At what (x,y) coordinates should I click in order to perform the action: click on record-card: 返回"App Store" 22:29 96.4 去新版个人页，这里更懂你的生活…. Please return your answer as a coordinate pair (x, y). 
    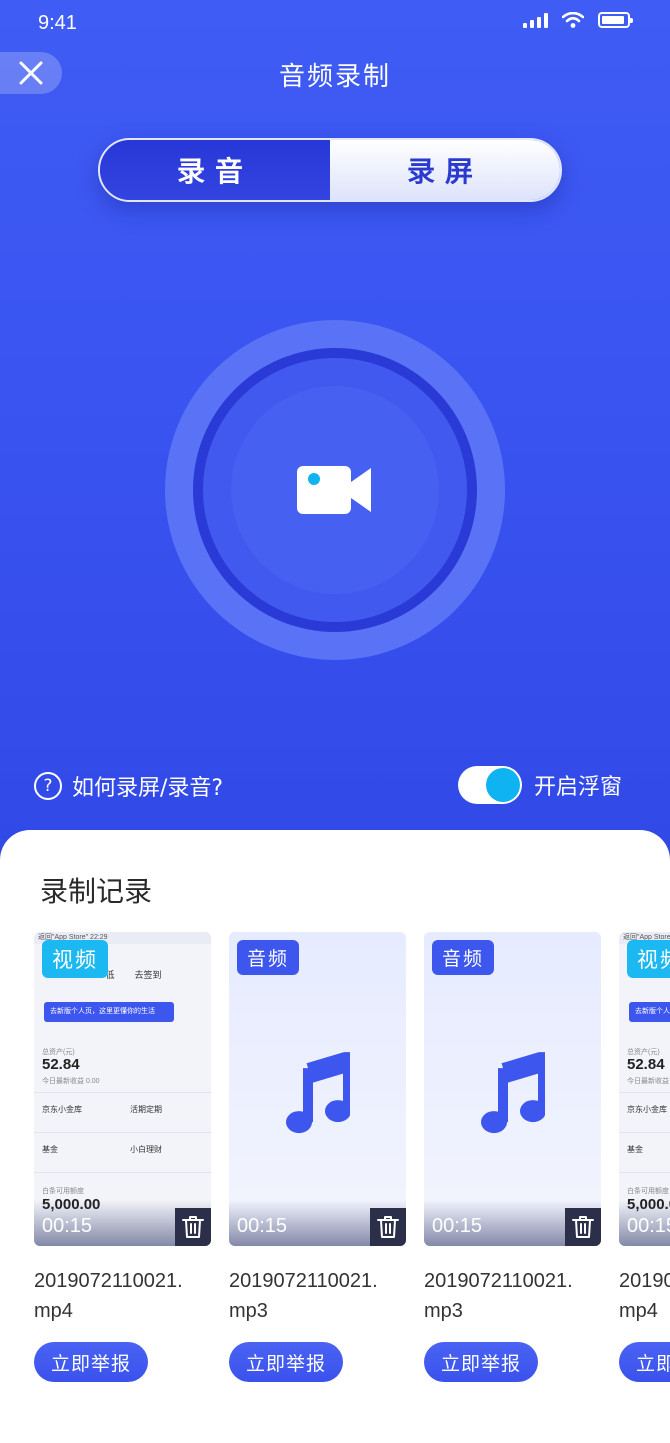
    Looking at the image, I should click on (644, 1157).